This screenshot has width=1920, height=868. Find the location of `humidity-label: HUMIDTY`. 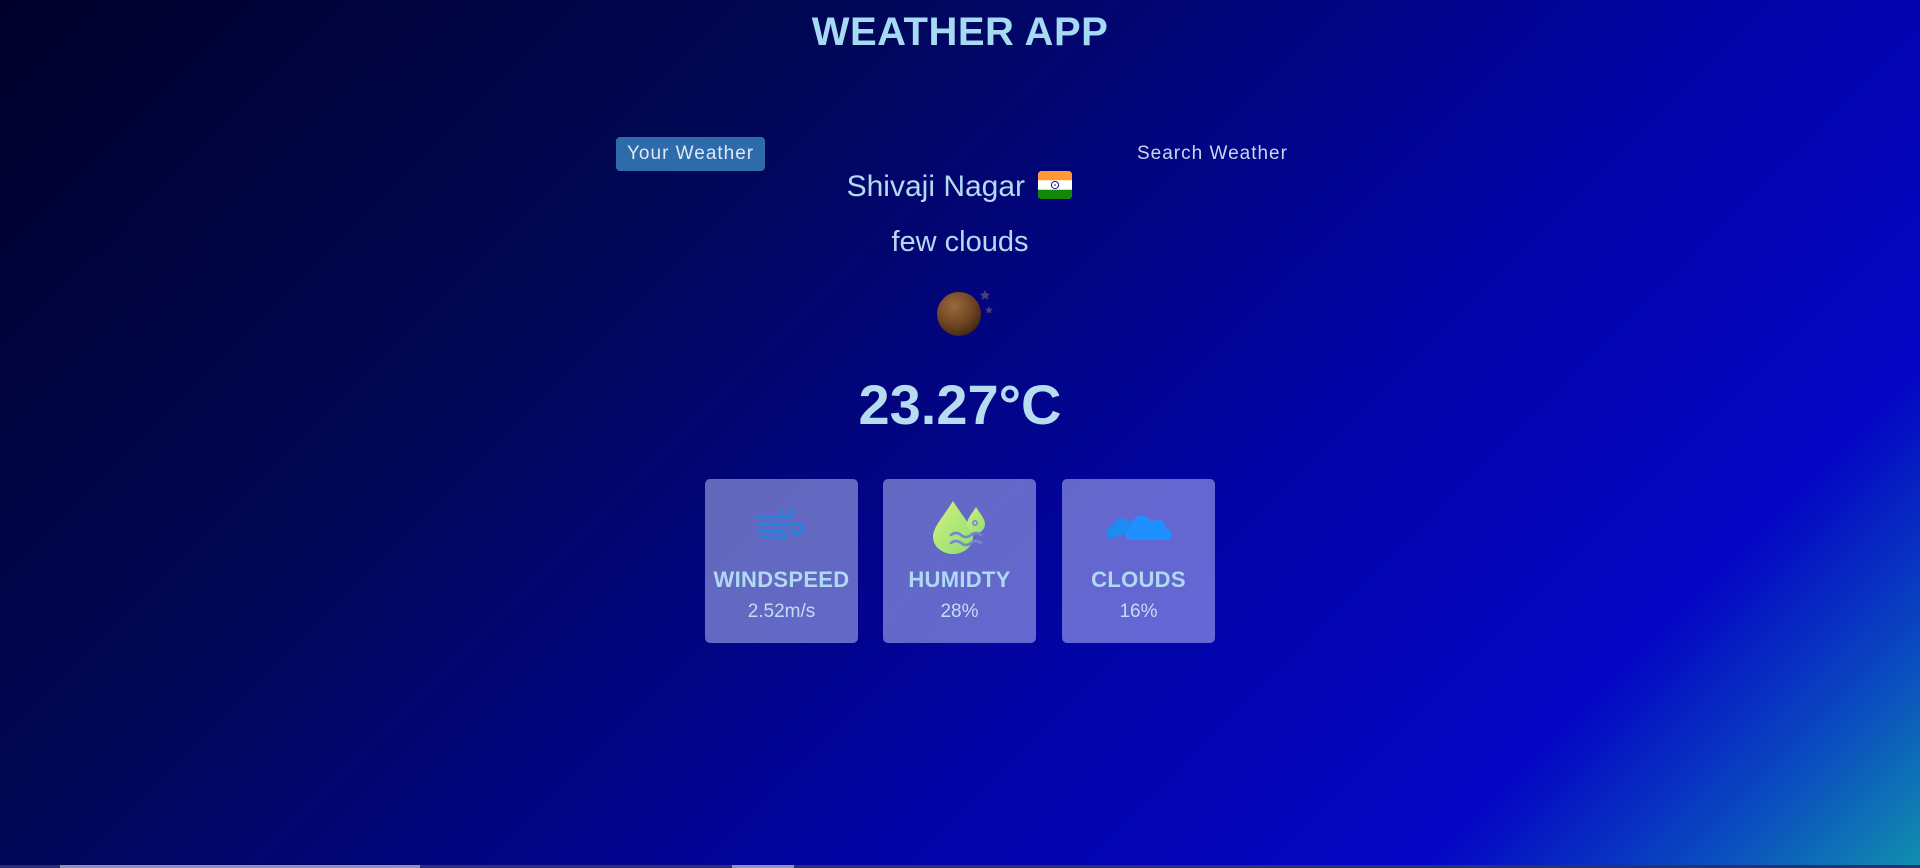

humidity-label: HUMIDTY is located at coordinates (959, 579).